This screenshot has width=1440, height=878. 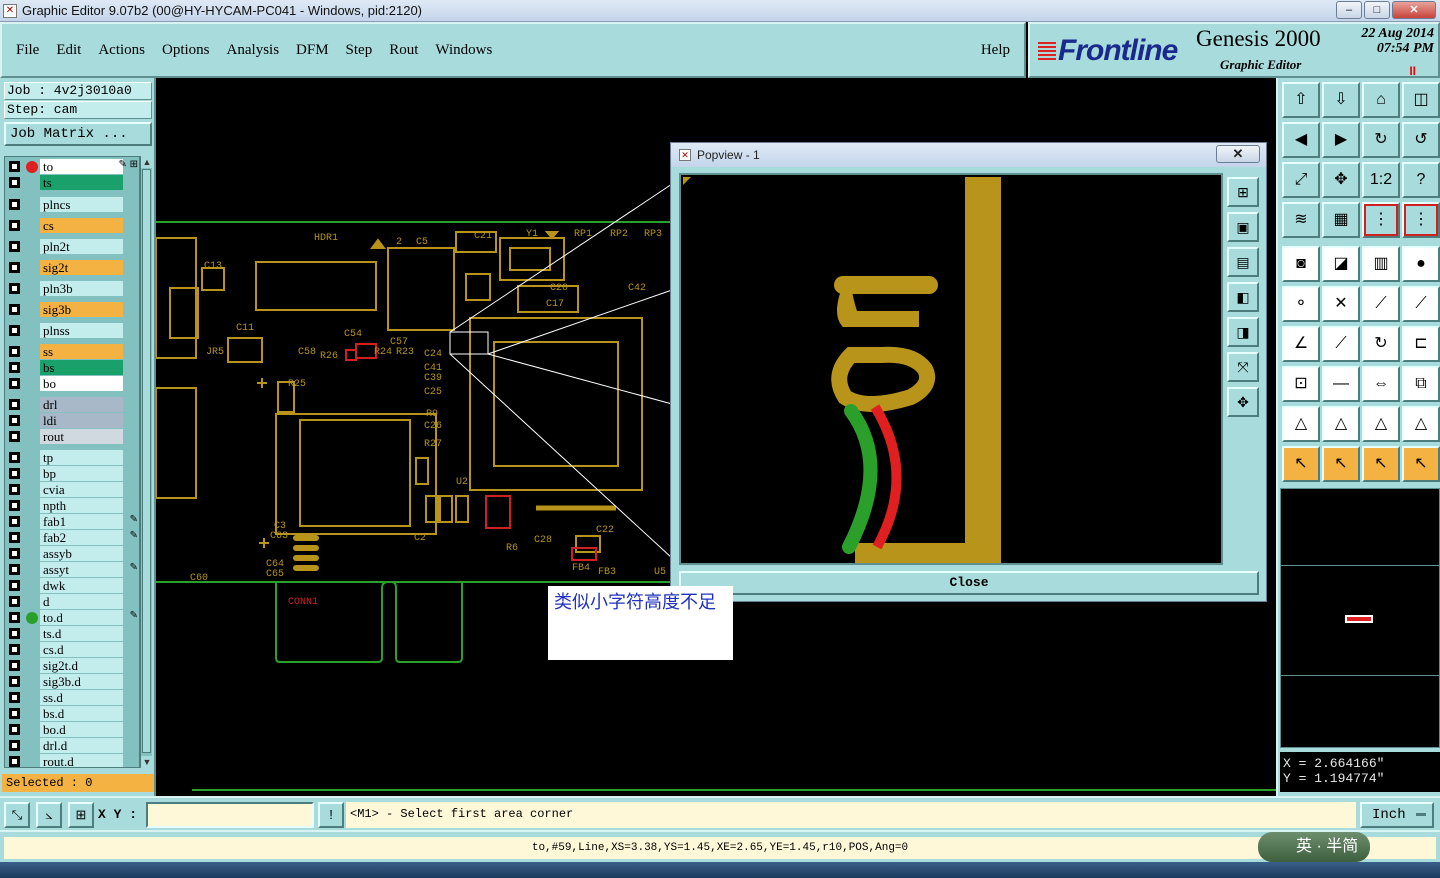 What do you see at coordinates (72, 649) in the screenshot?
I see `layer-row: cs.d` at bounding box center [72, 649].